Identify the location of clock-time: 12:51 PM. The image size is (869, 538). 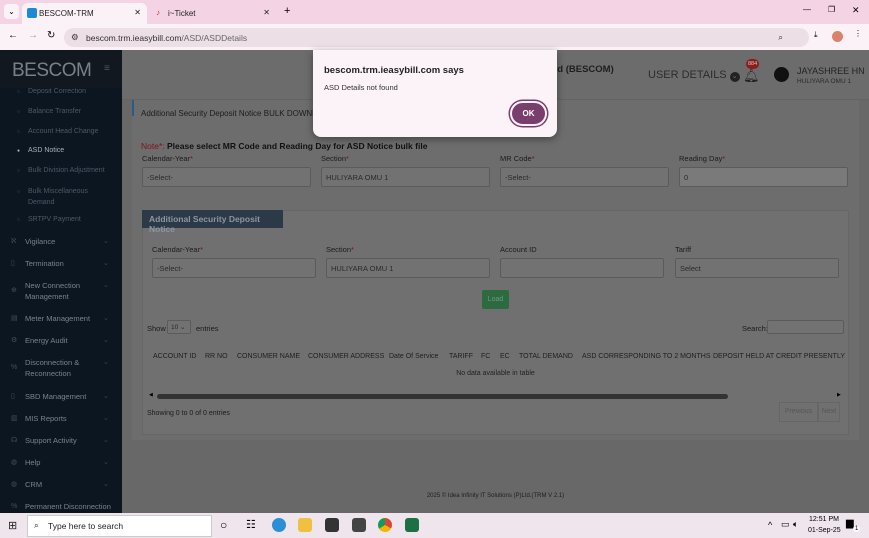
(824, 519).